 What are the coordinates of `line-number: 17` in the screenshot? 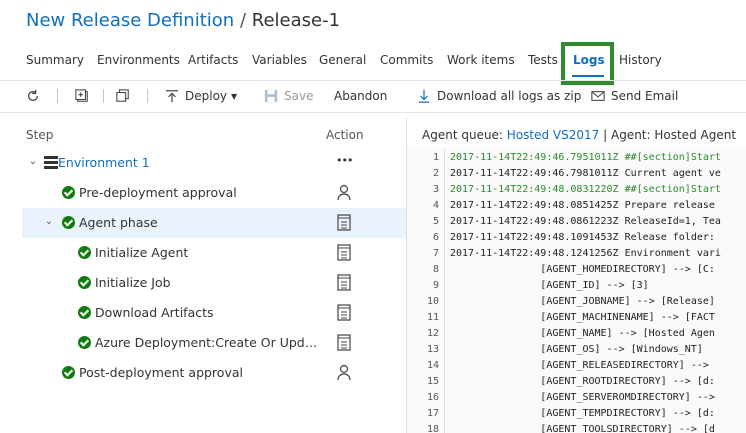 It's located at (432, 413).